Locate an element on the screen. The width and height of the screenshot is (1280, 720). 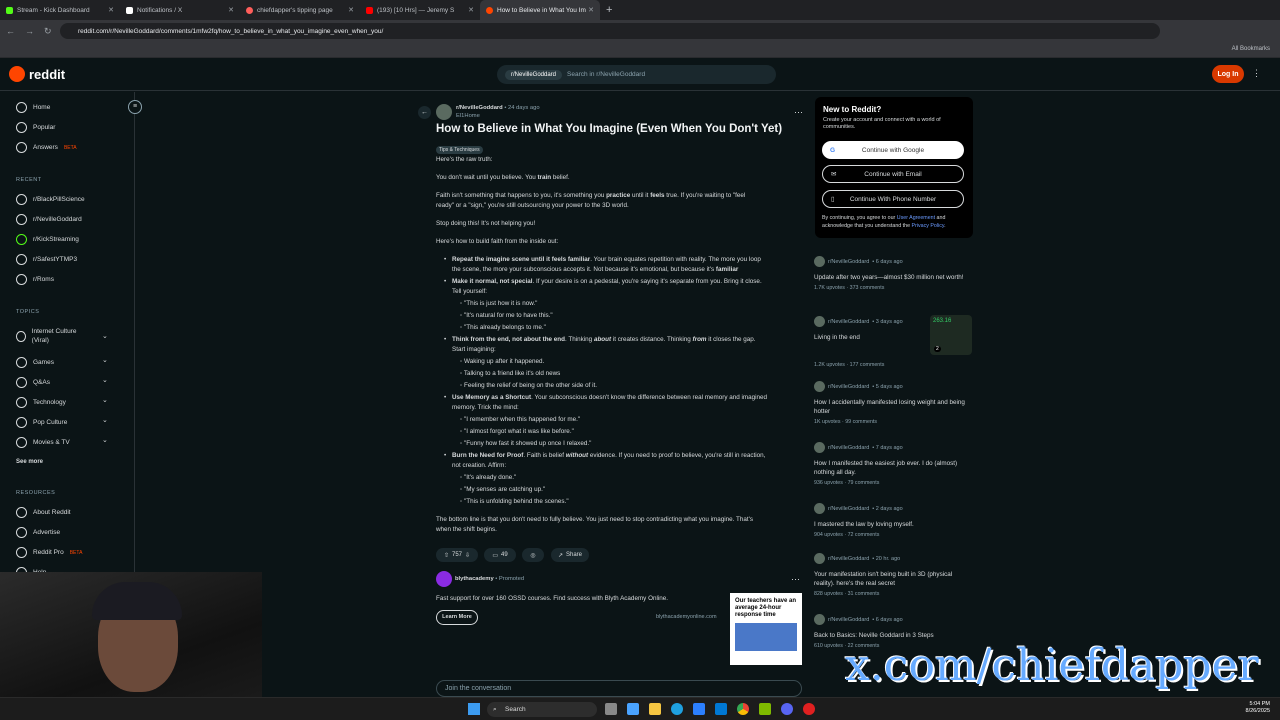
promo-domain: blythacademyonline.com is located at coordinates (686, 617).